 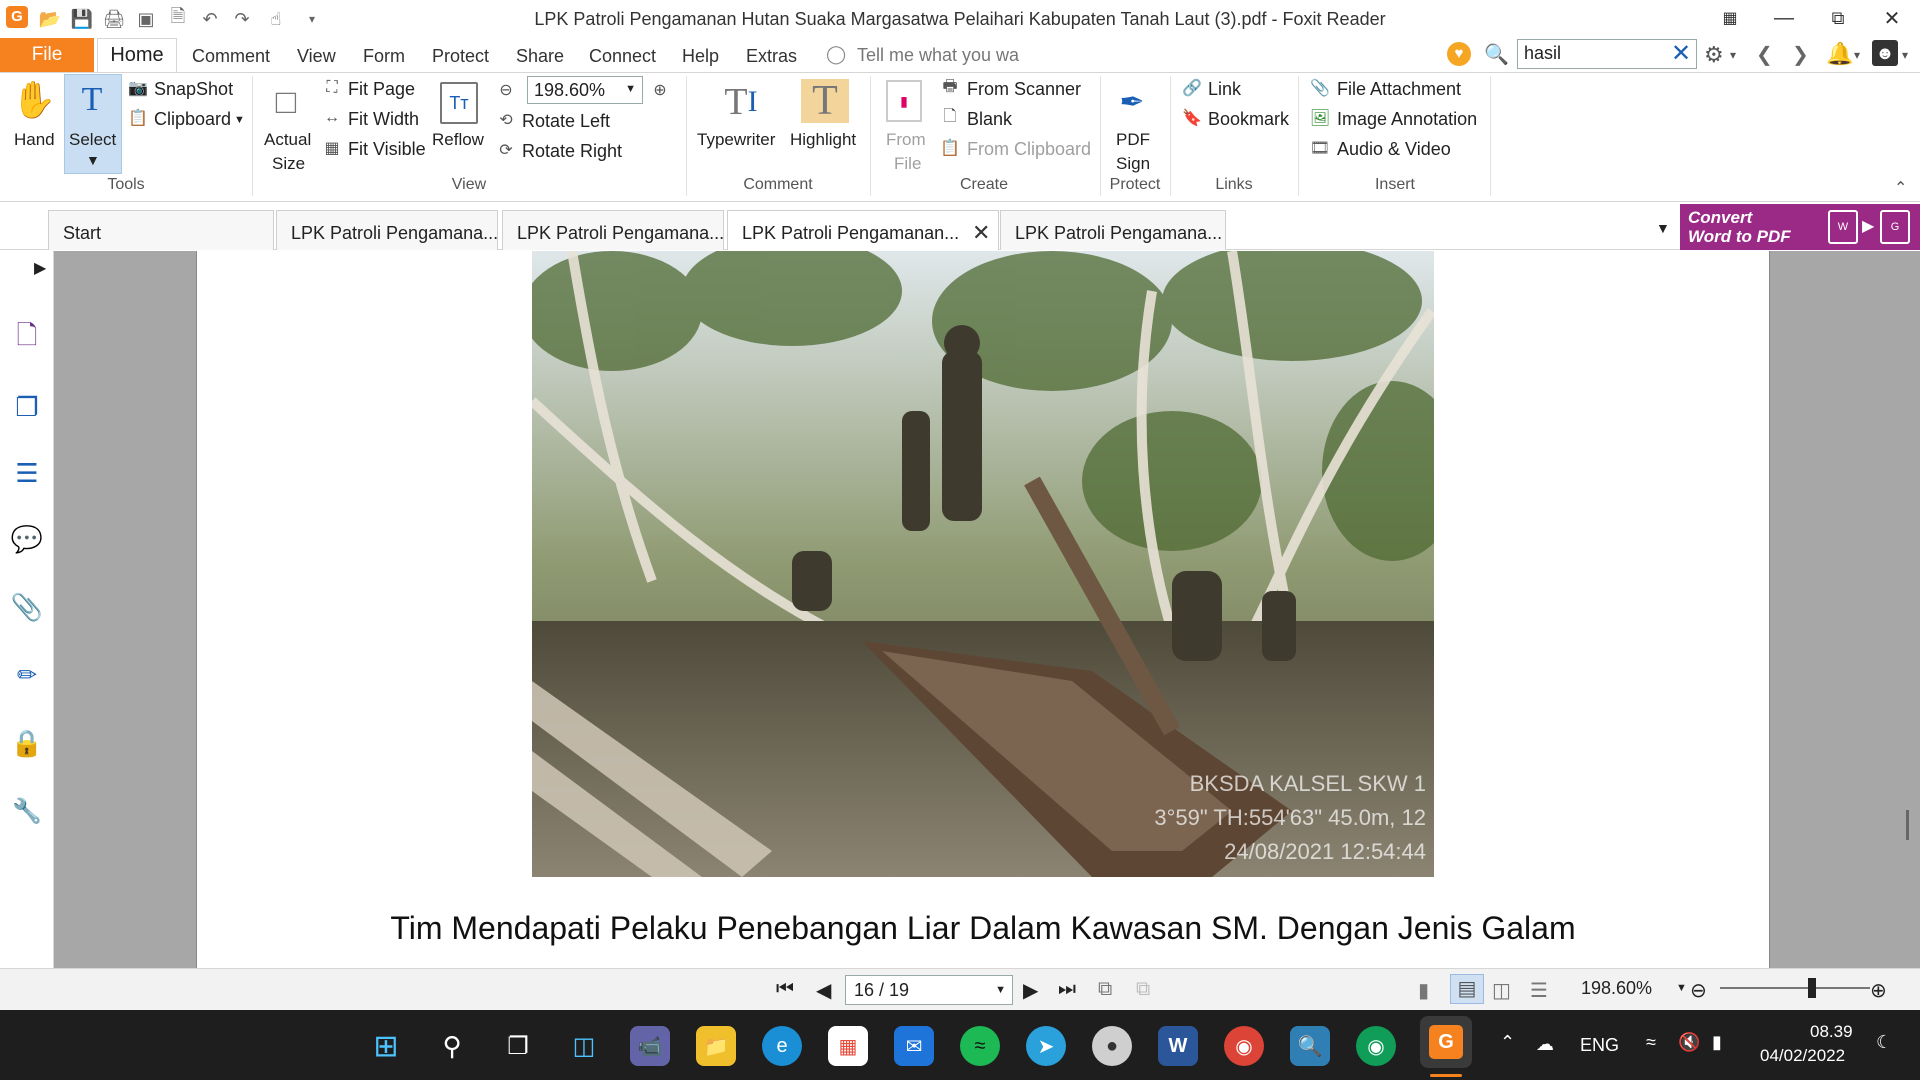 I want to click on pdf-sign-label-2: Sign, so click(x=1133, y=164).